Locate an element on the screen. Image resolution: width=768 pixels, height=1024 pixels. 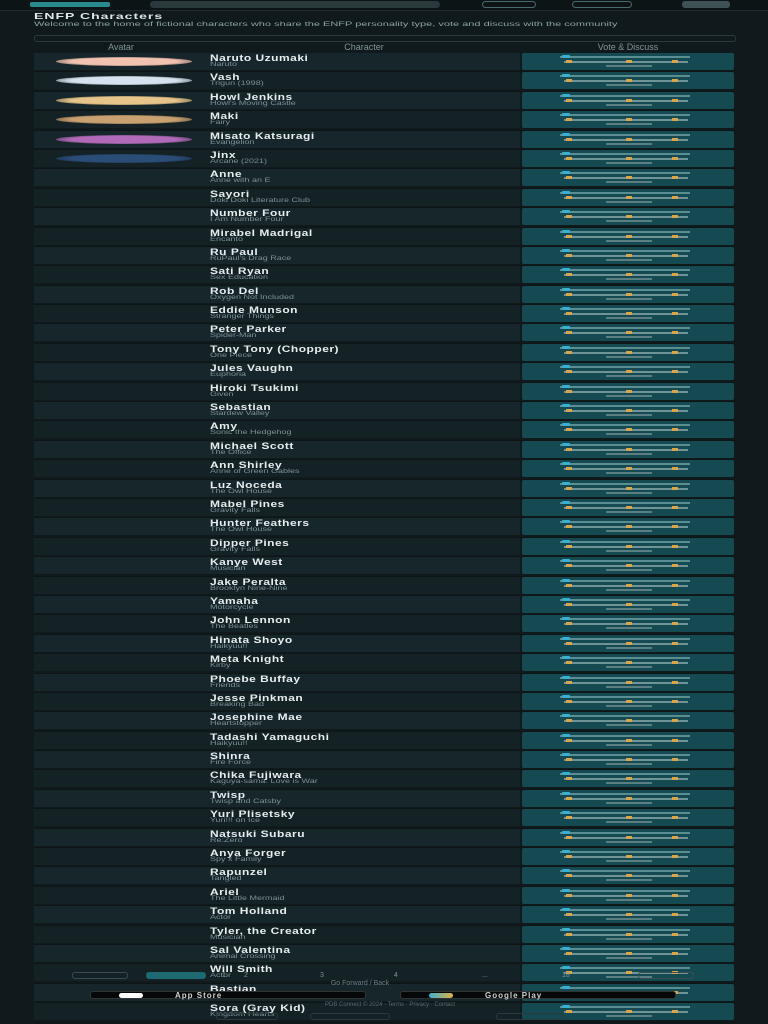
character-name: Tom Holland is located at coordinates (363, 911).